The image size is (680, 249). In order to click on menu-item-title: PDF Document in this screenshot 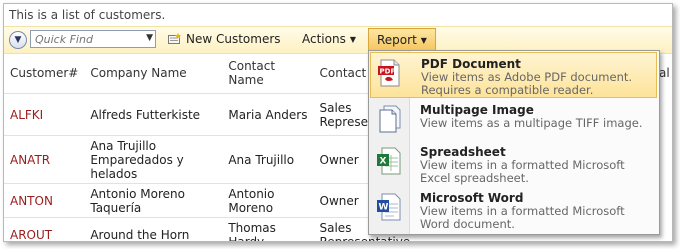, I will do `click(471, 64)`.